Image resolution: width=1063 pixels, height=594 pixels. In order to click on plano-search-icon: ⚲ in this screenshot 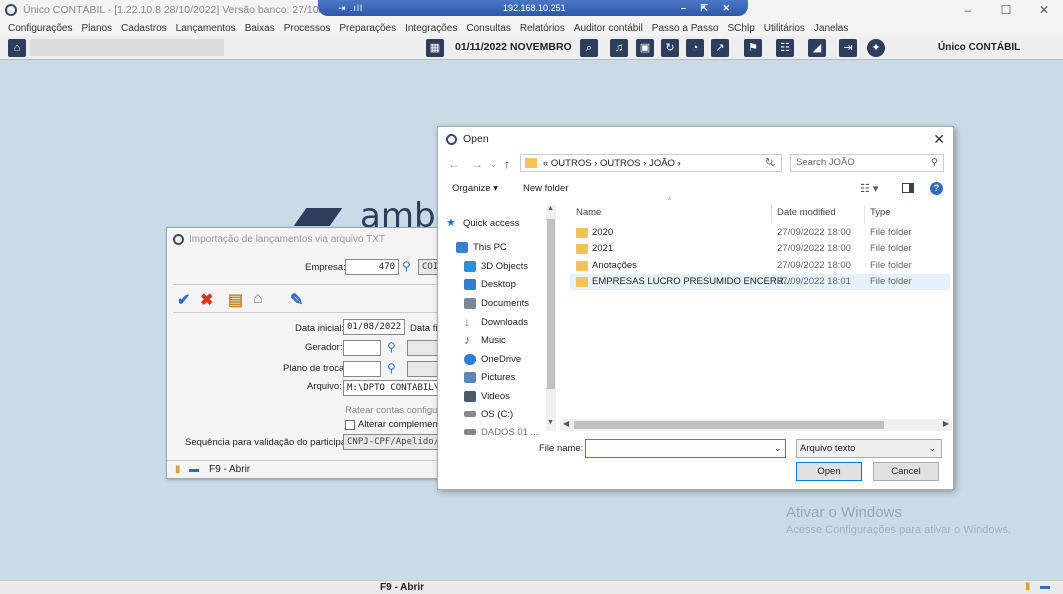, I will do `click(391, 368)`.